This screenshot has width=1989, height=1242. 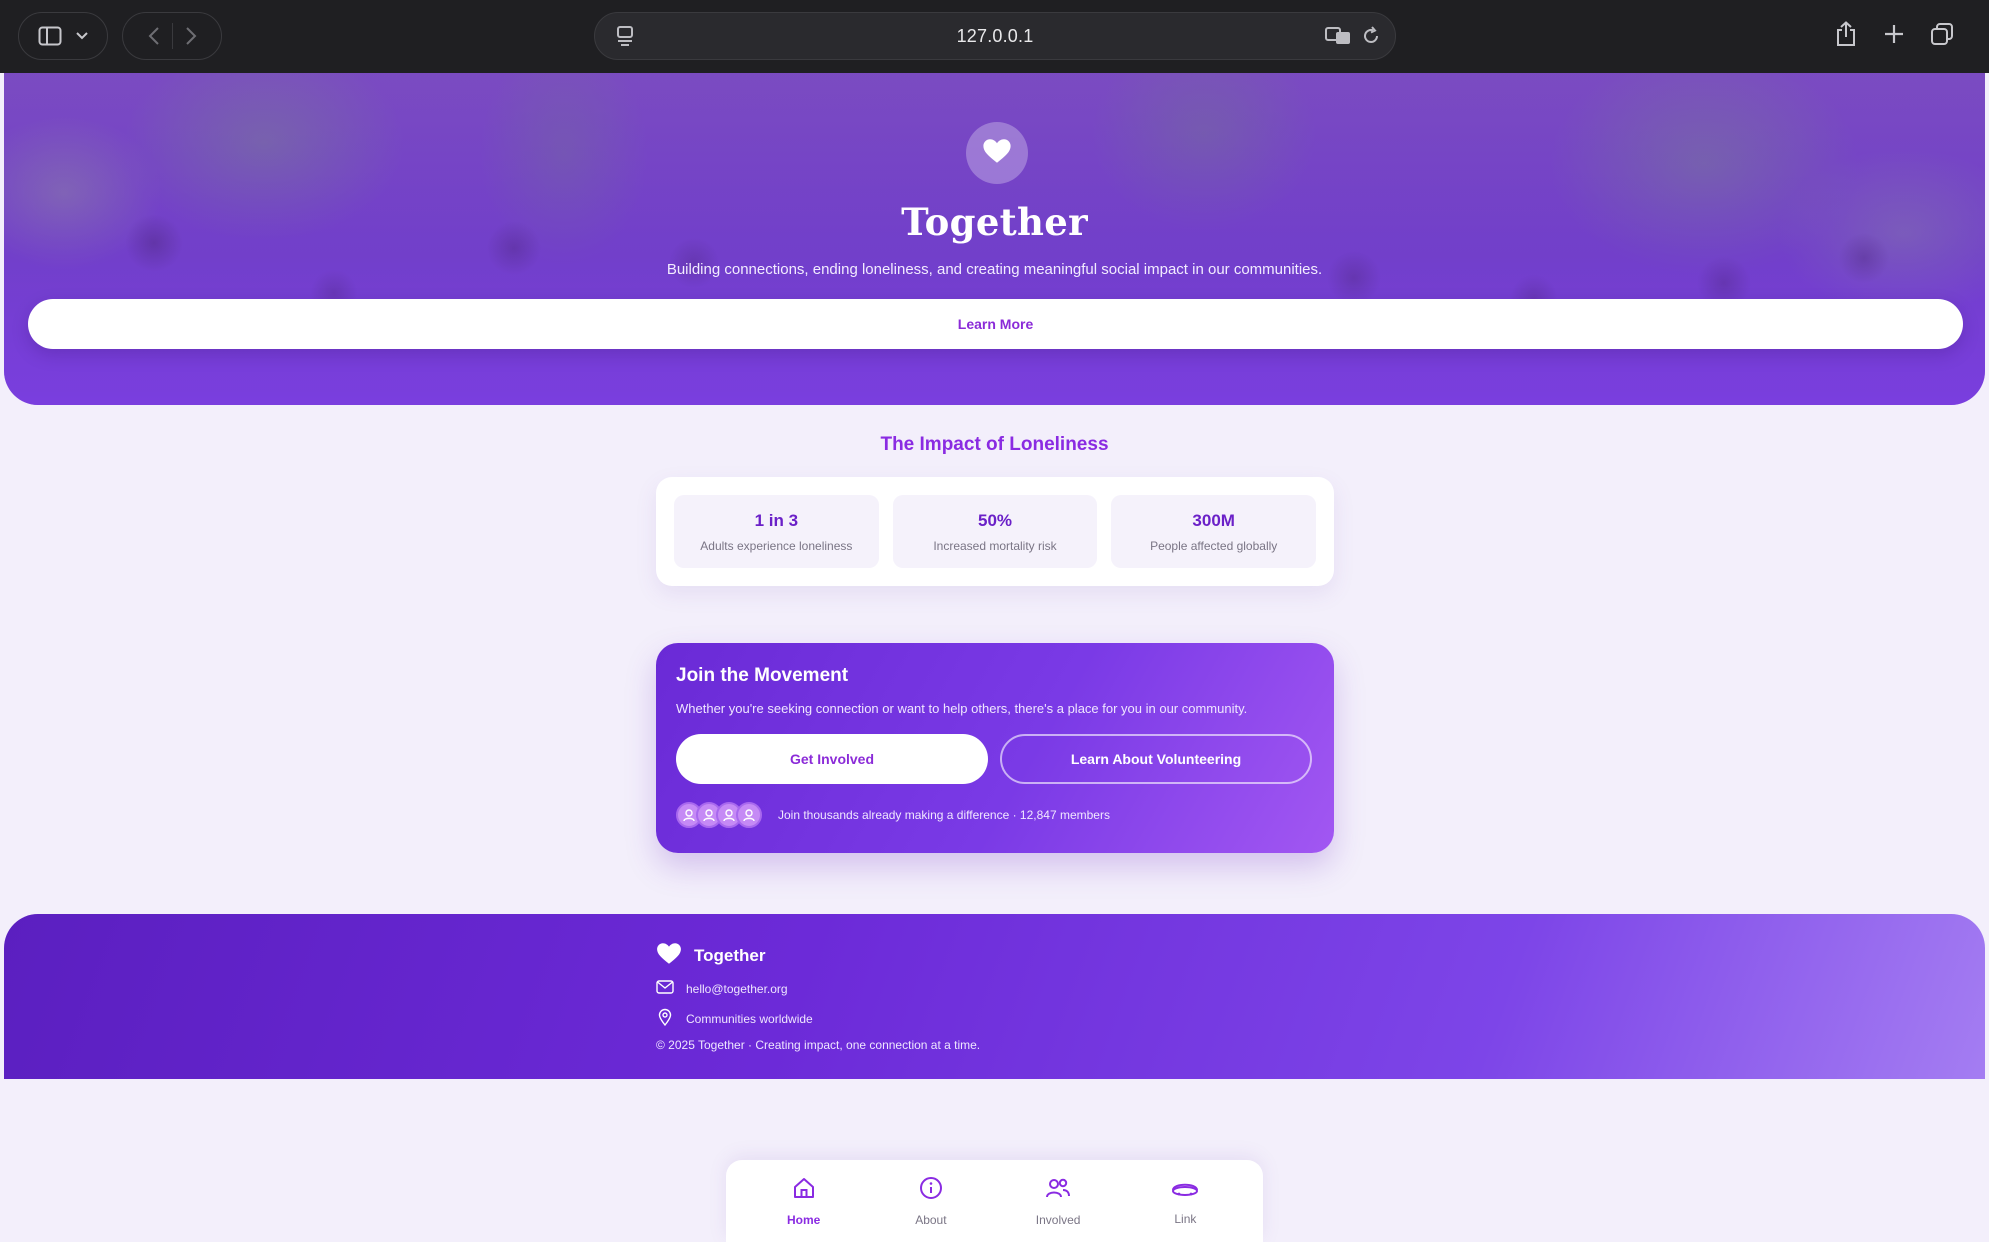 I want to click on join-title: Join the Movement, so click(x=762, y=675).